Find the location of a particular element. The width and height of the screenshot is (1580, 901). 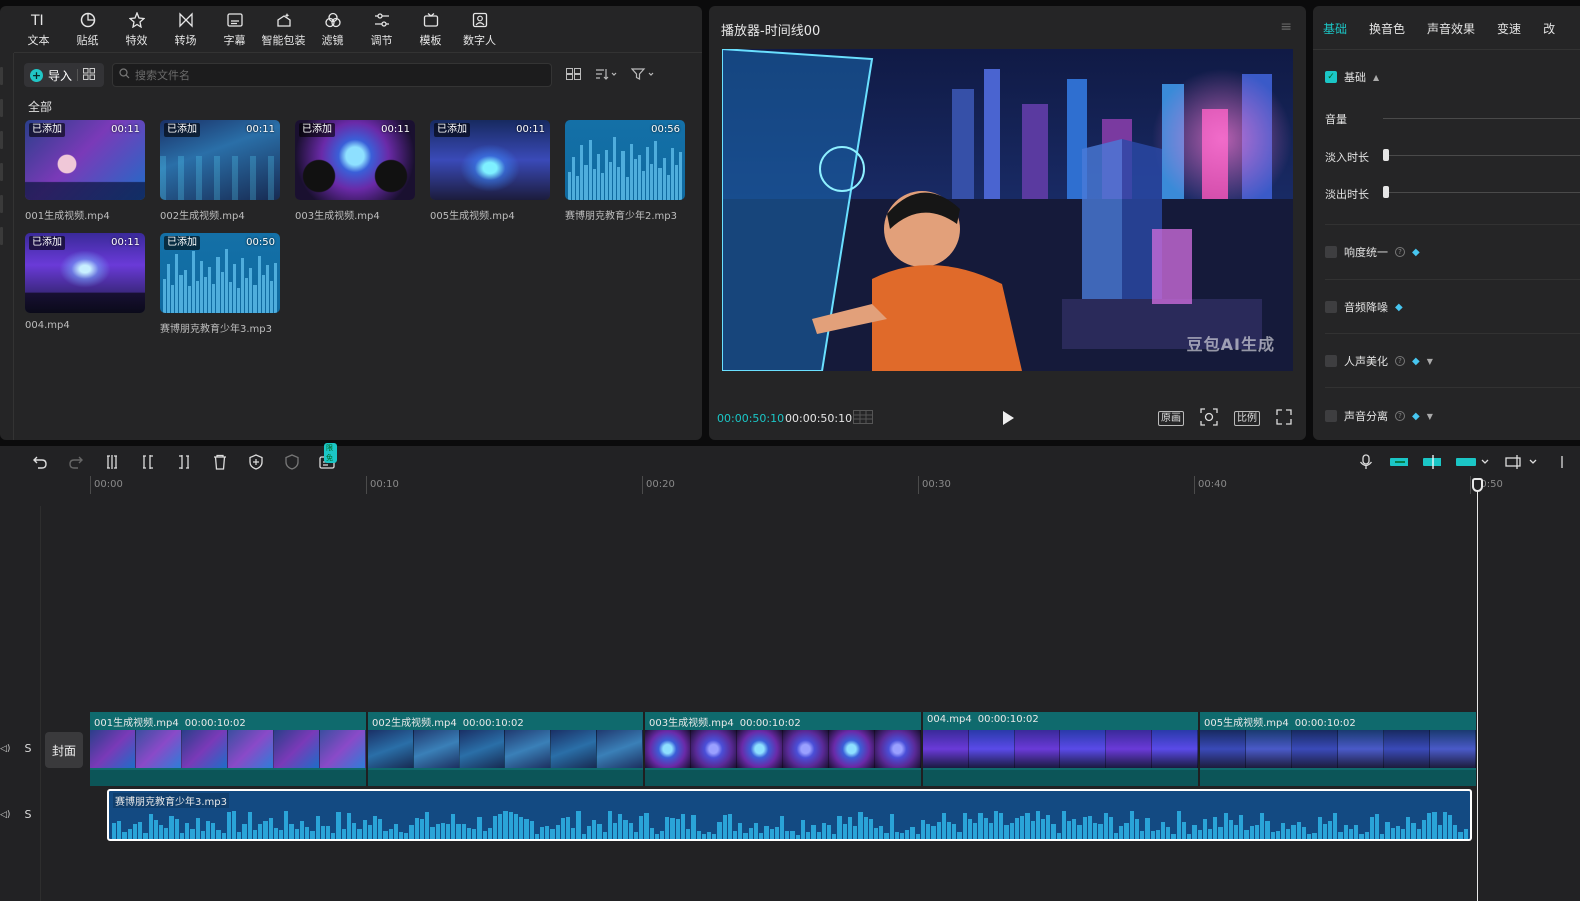

auto-caption-icon: 限免 is located at coordinates (327, 457).